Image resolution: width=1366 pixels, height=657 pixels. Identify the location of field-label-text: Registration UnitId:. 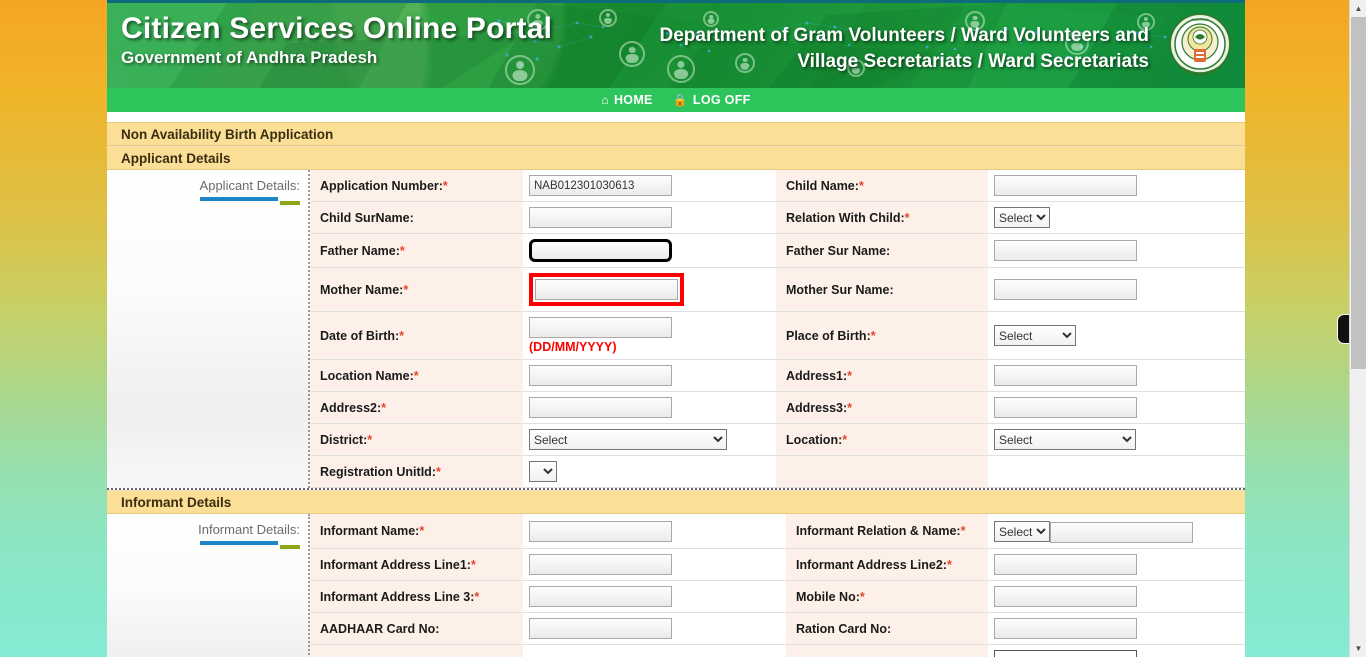
(378, 471).